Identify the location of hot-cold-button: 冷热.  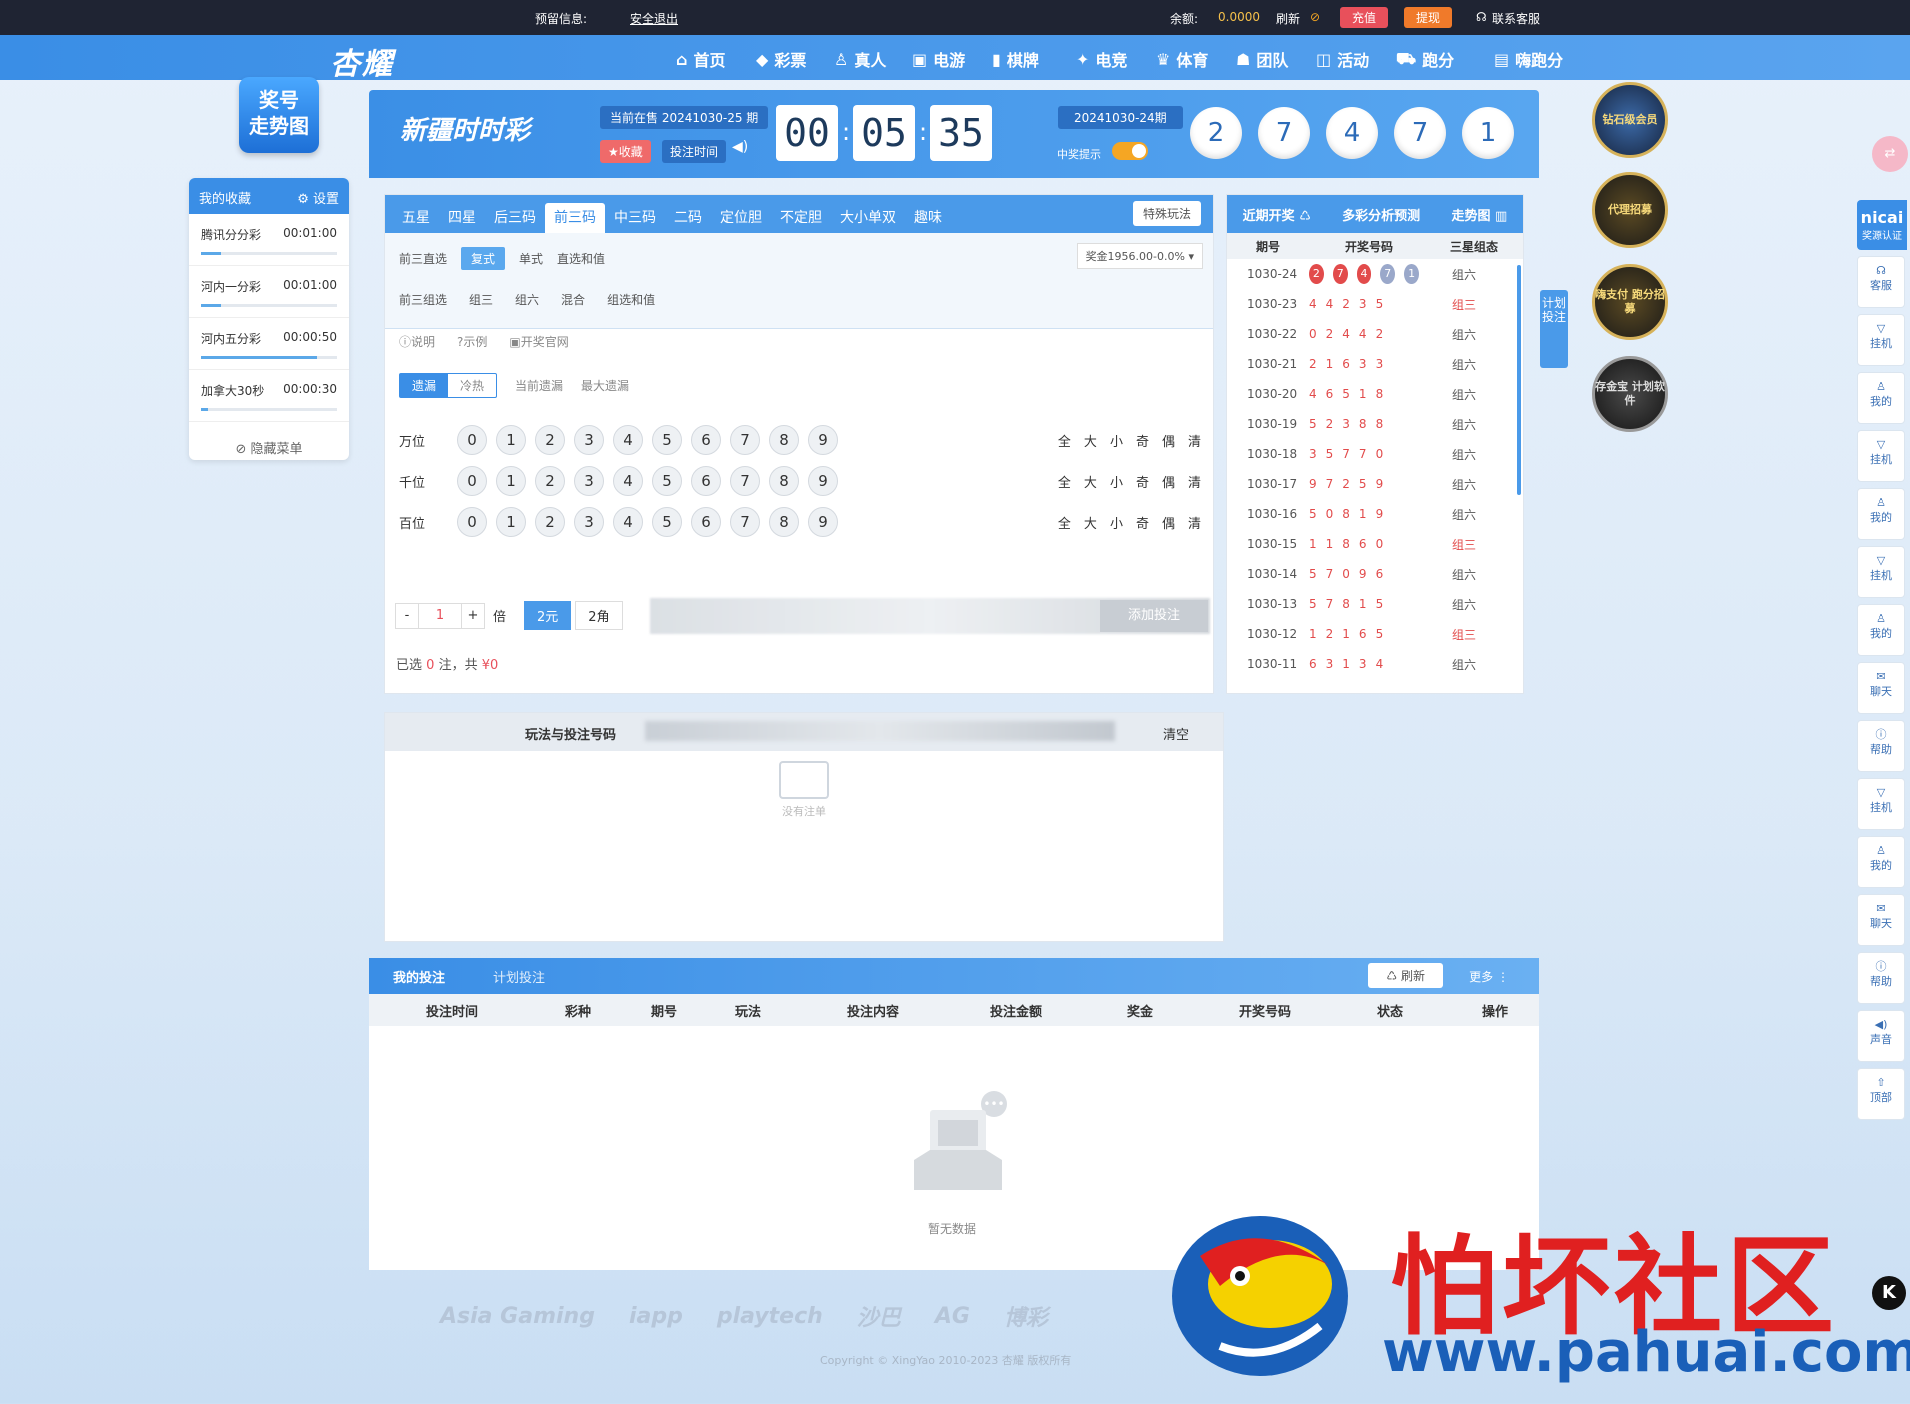
(472, 385).